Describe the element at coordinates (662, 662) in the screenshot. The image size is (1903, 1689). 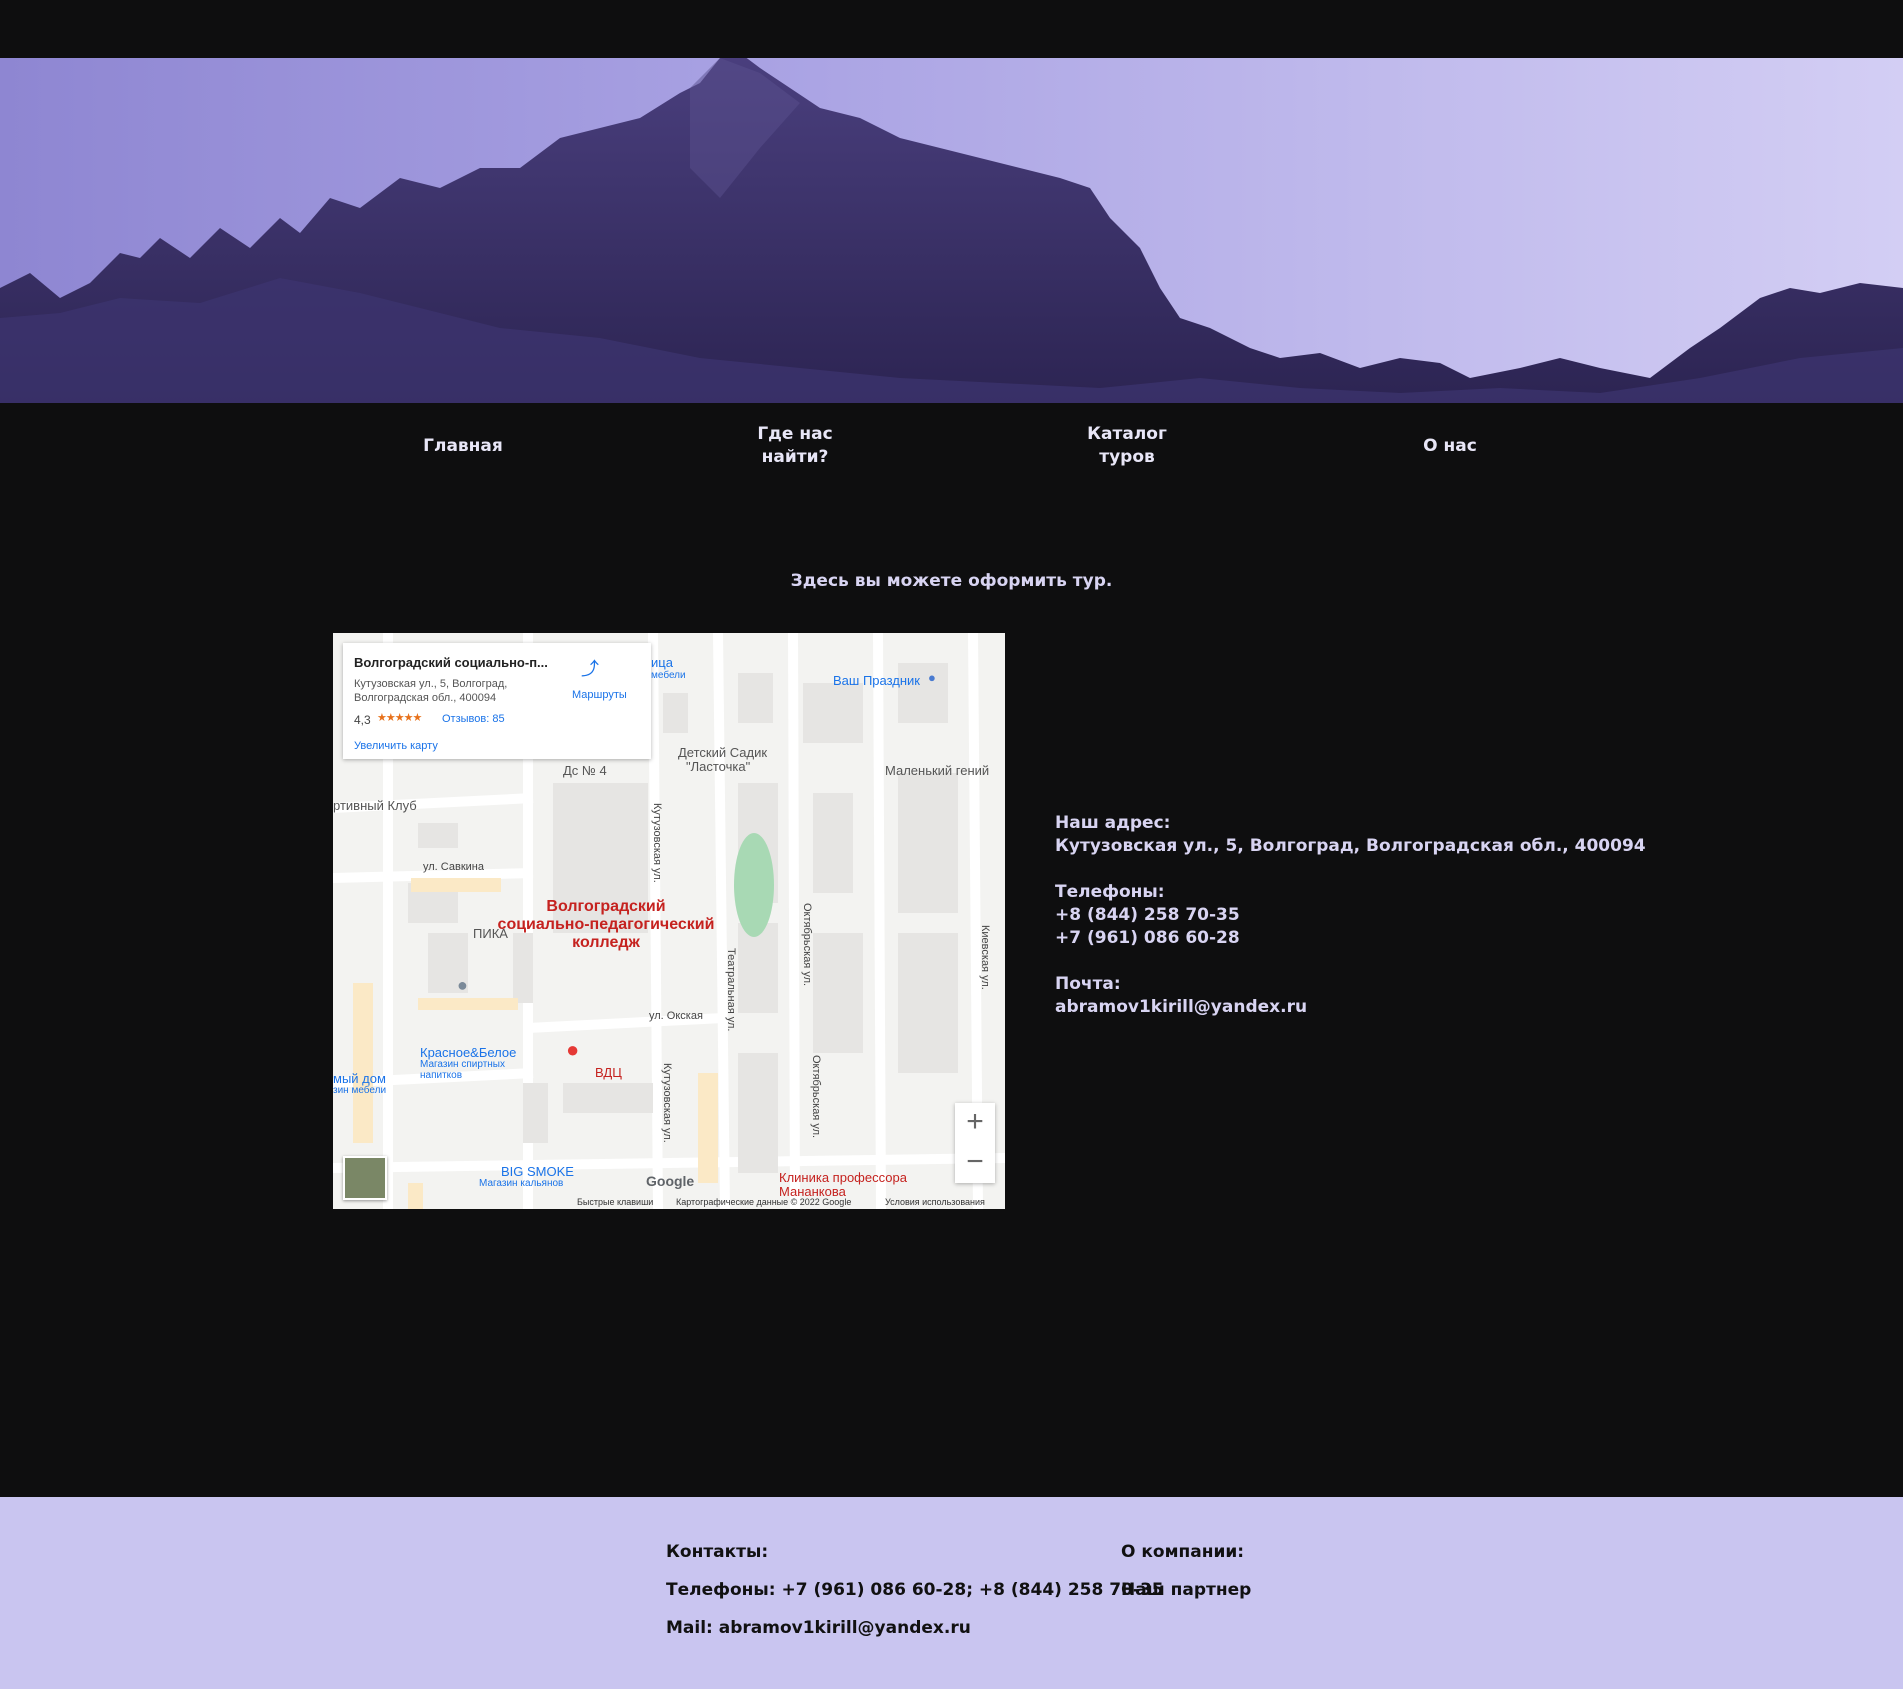
I see `poi-pizza-label: ица` at that location.